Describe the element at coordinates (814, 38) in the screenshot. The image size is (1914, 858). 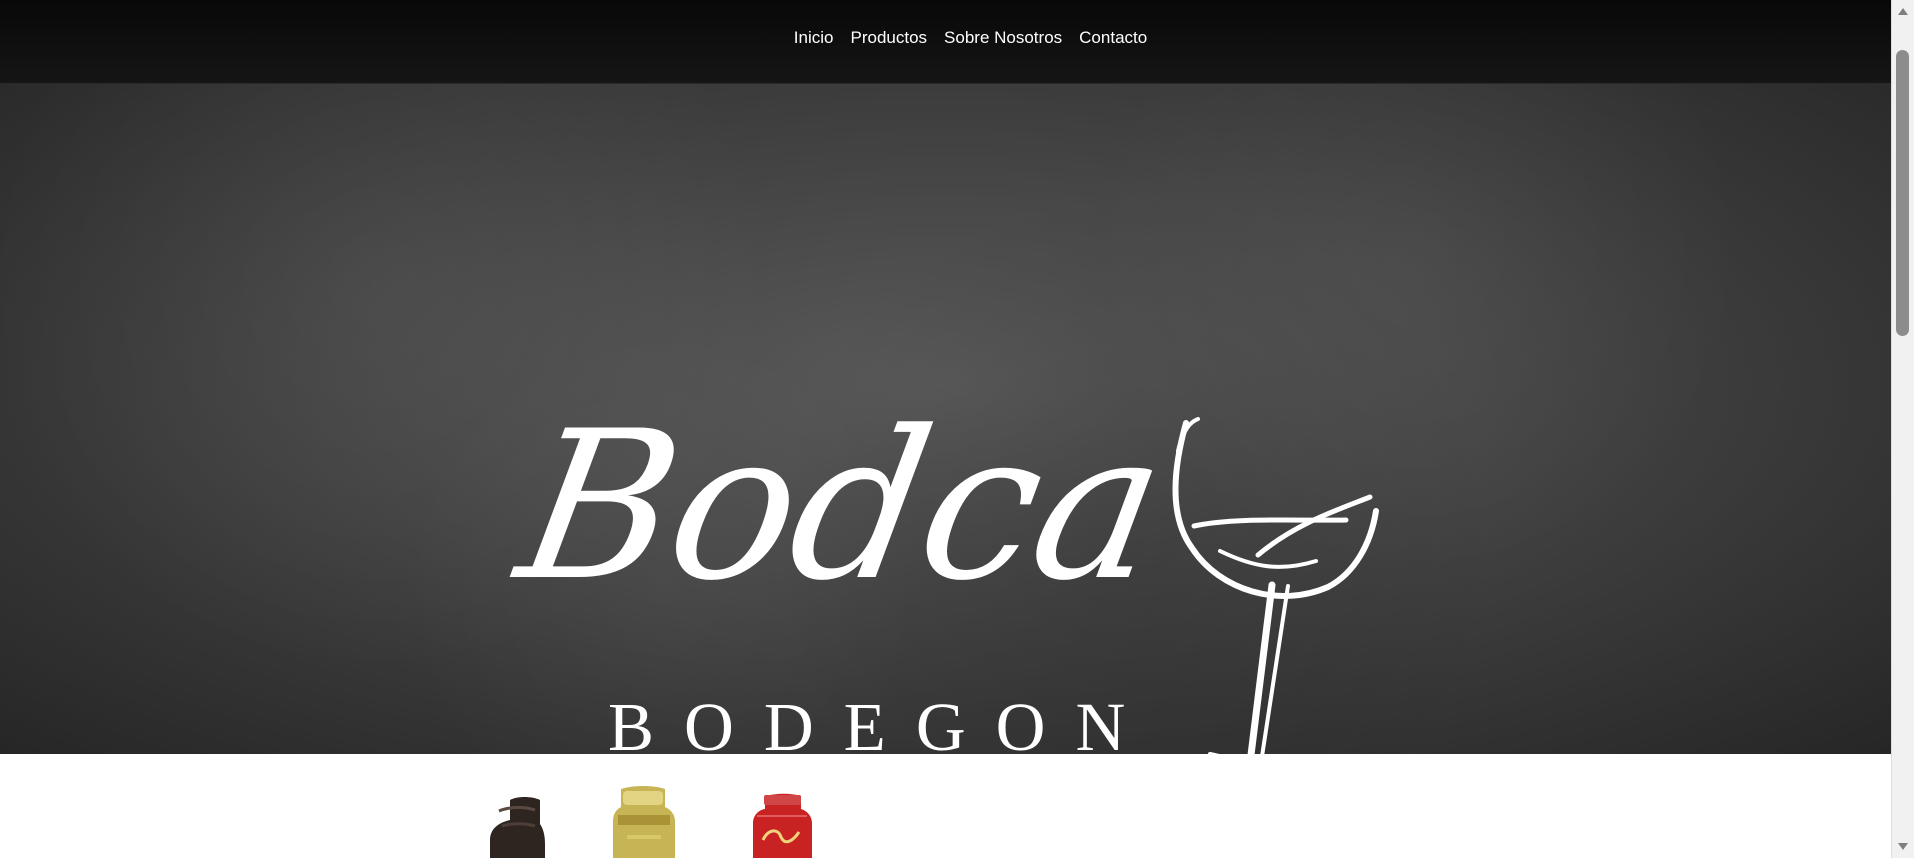
I see `nav-link-inicio: Inicio` at that location.